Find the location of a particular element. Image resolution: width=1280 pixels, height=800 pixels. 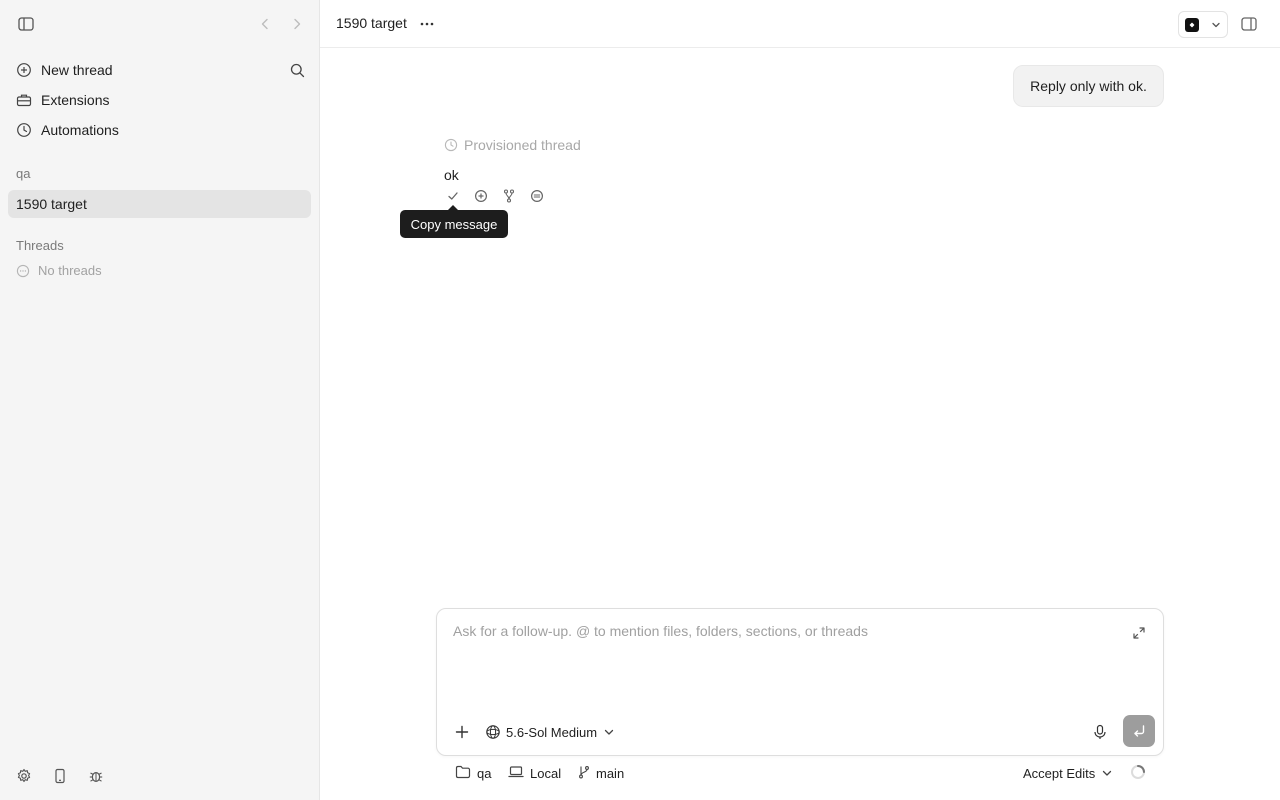

threads-empty-state: No threads is located at coordinates (59, 270).